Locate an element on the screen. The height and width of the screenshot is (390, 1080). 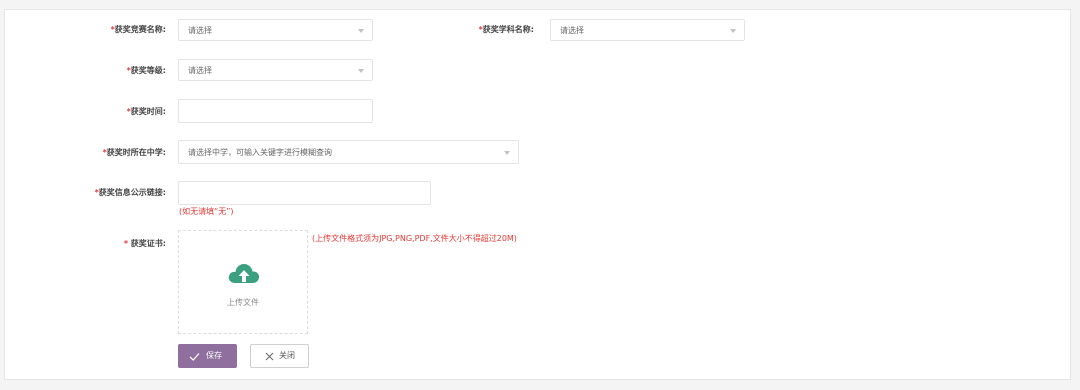
save-button: 保存 is located at coordinates (207, 356).